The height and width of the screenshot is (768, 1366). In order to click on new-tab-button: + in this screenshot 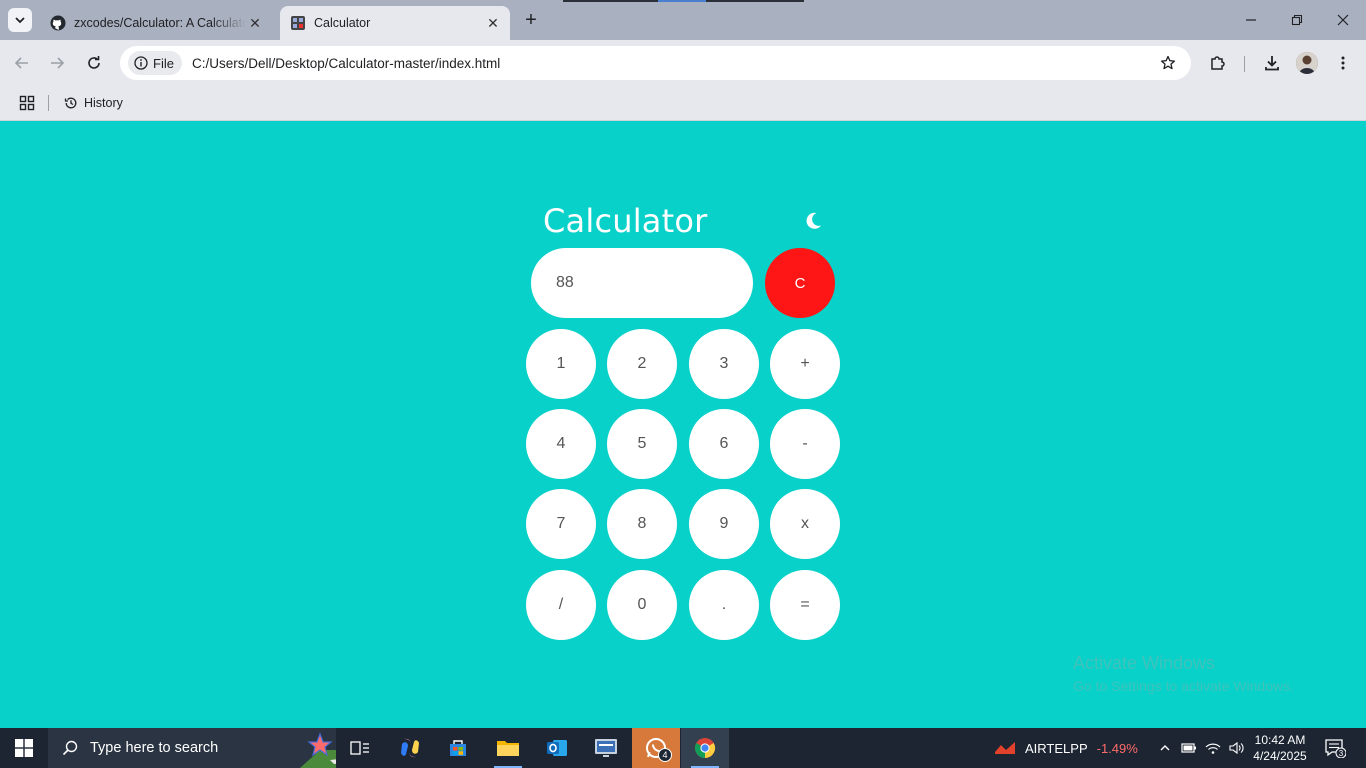, I will do `click(531, 20)`.